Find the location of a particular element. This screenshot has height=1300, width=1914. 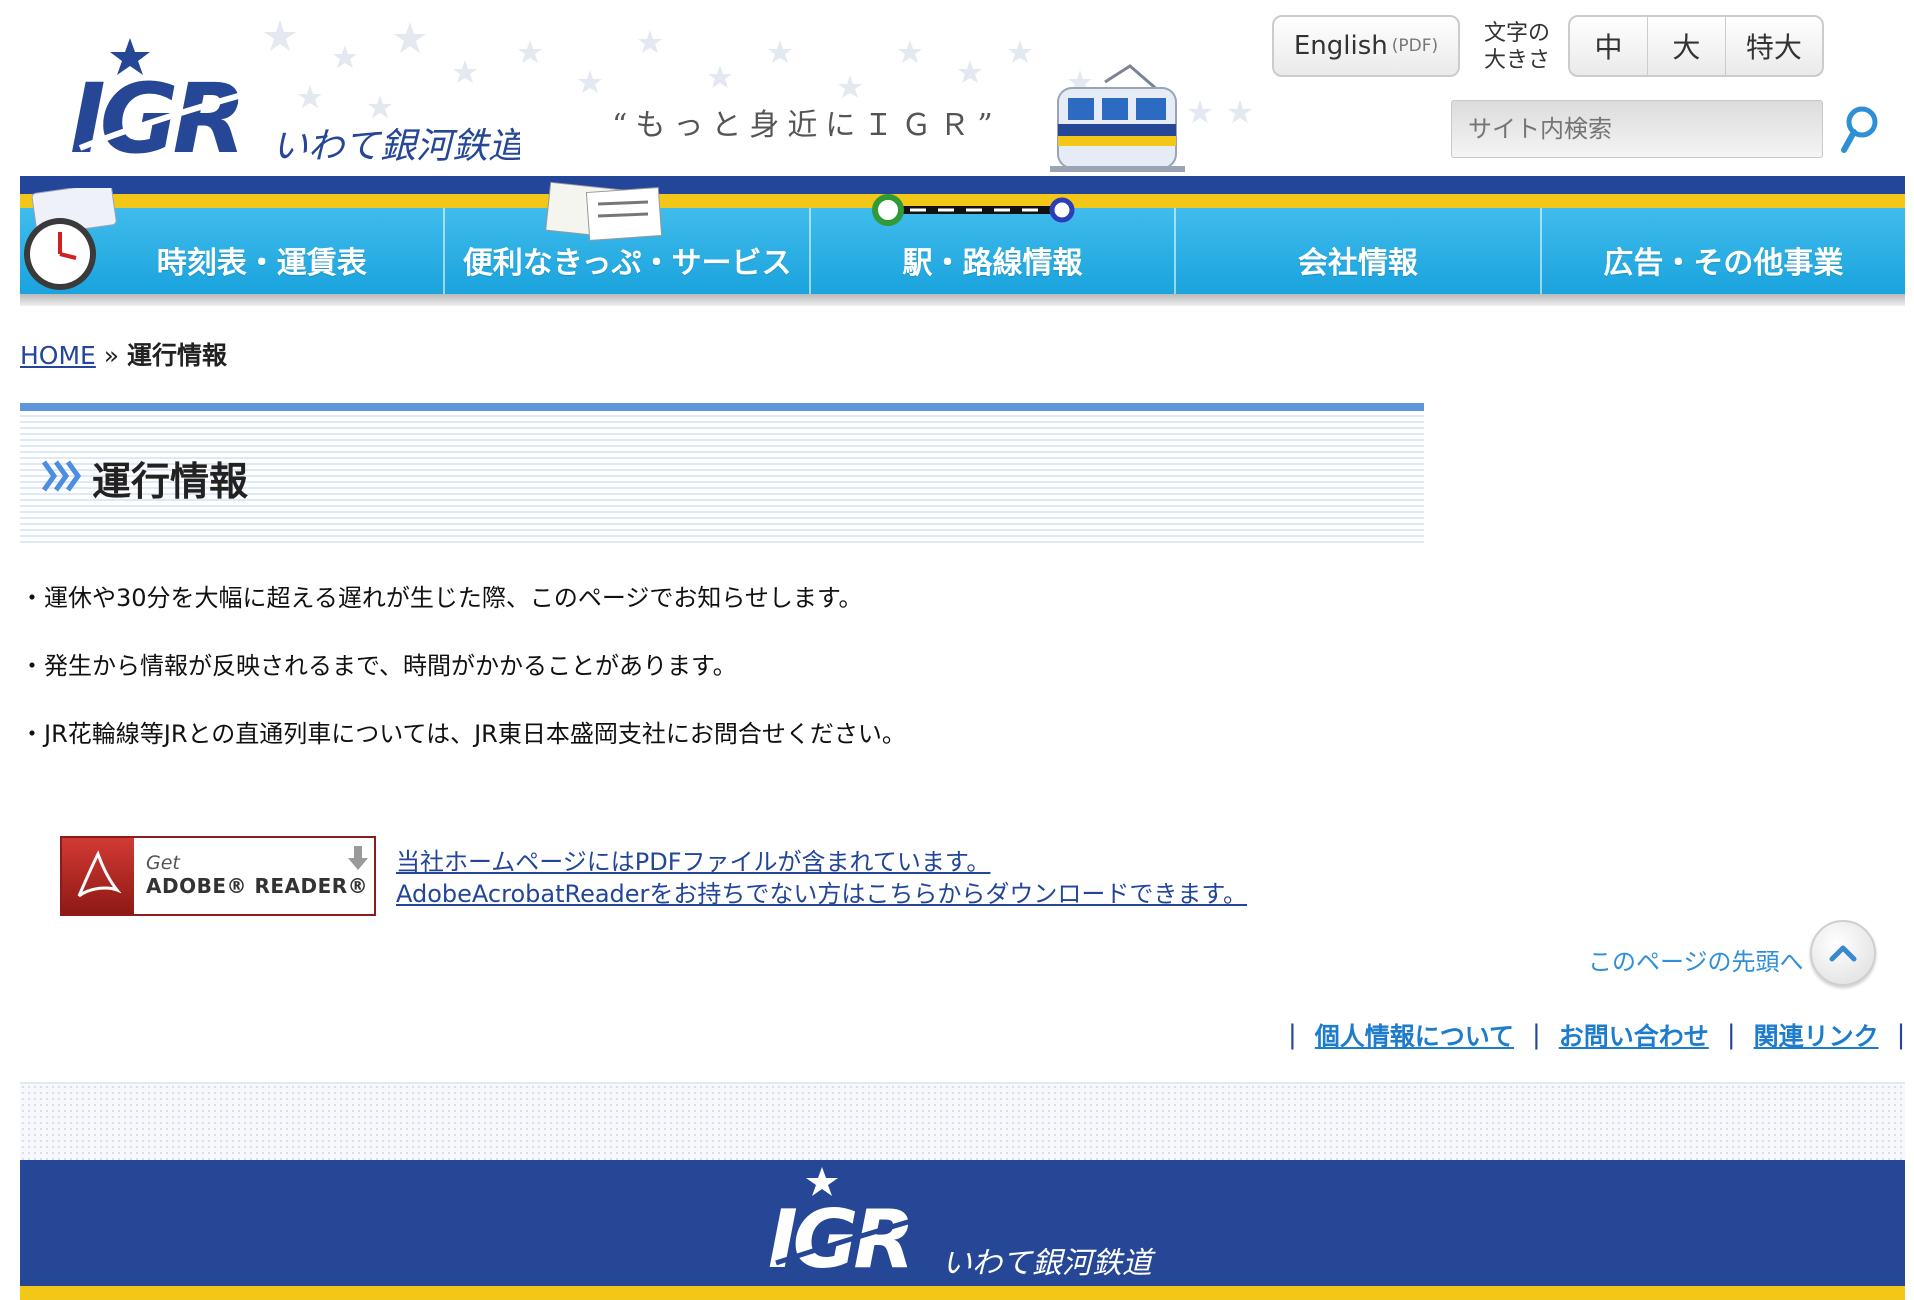

title-band-topline is located at coordinates (722, 407).